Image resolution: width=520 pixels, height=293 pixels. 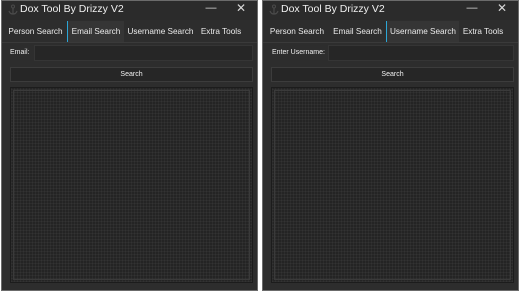 What do you see at coordinates (143, 53) in the screenshot?
I see `email-field` at bounding box center [143, 53].